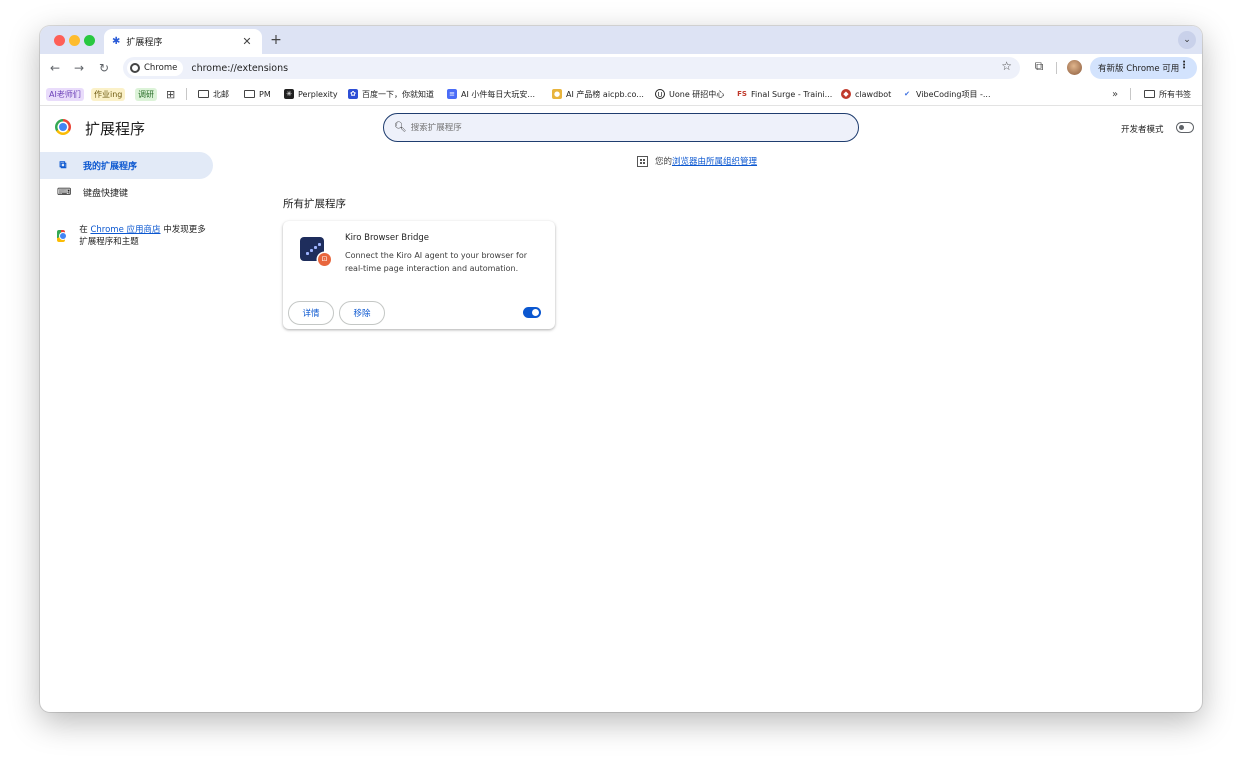 The image size is (1242, 764). I want to click on search-extensions-box: 🔍︎, so click(621, 127).